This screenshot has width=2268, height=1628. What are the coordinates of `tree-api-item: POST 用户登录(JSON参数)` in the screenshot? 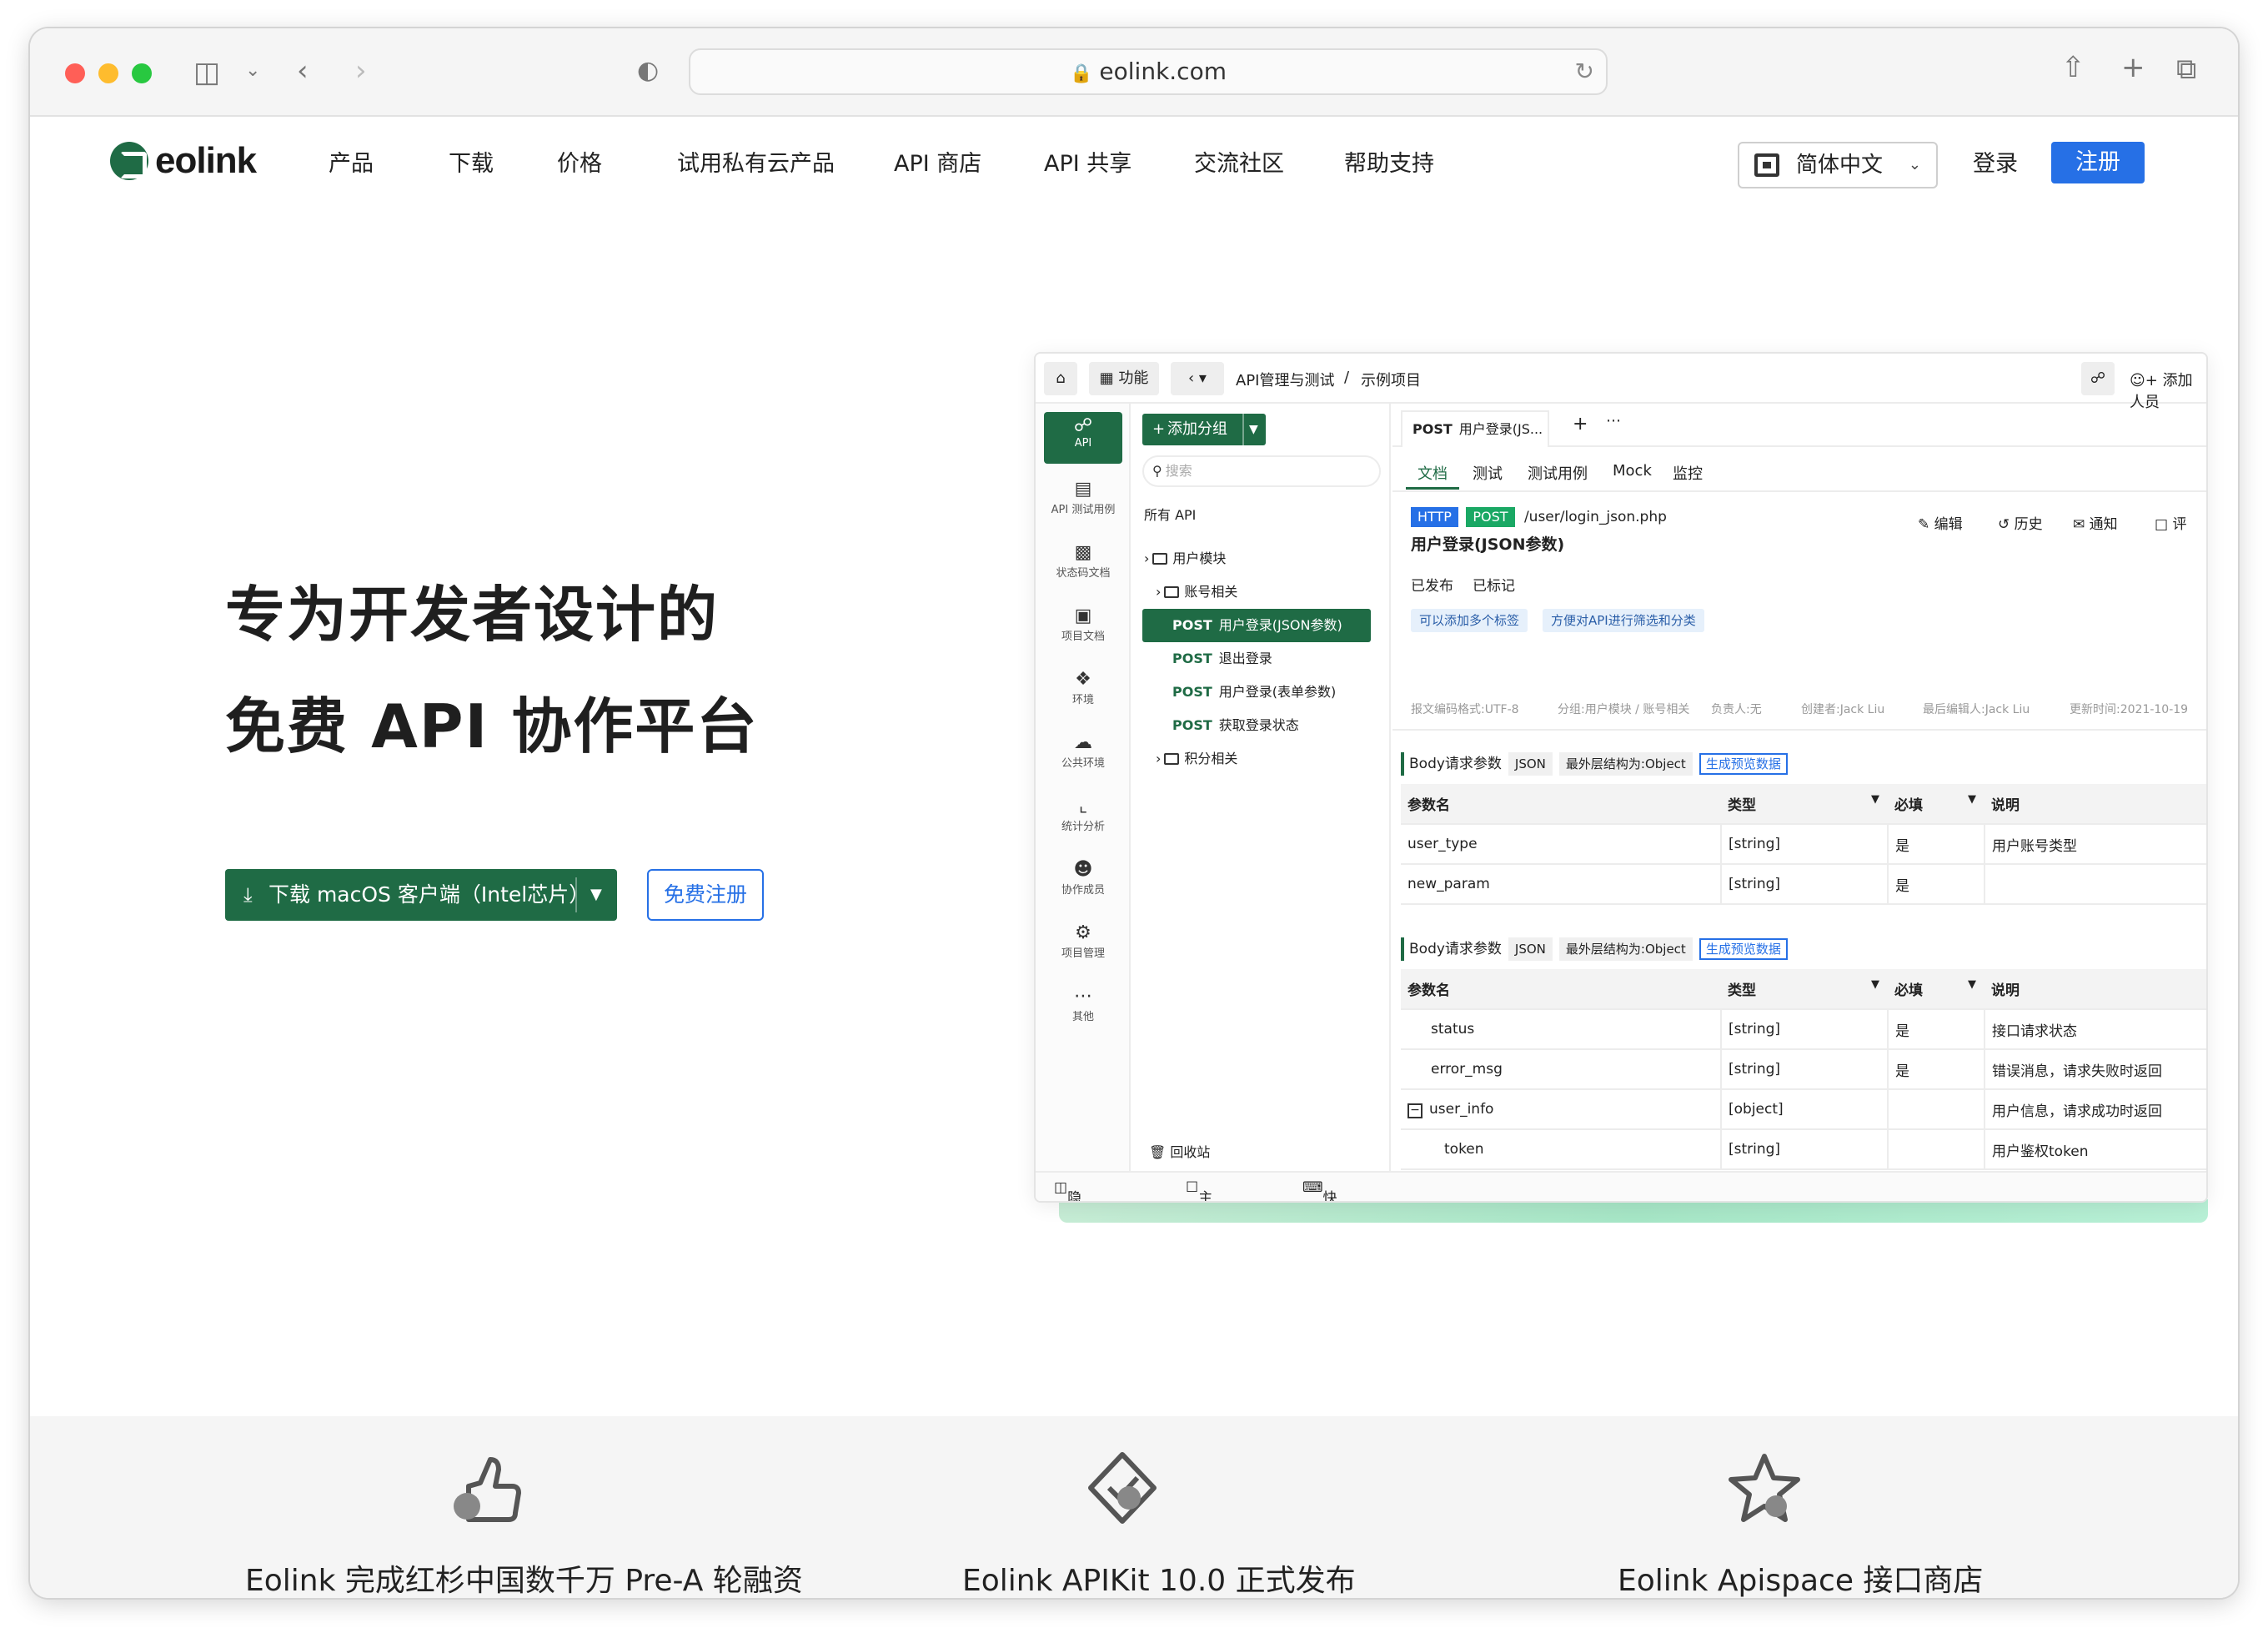 It's located at (1256, 625).